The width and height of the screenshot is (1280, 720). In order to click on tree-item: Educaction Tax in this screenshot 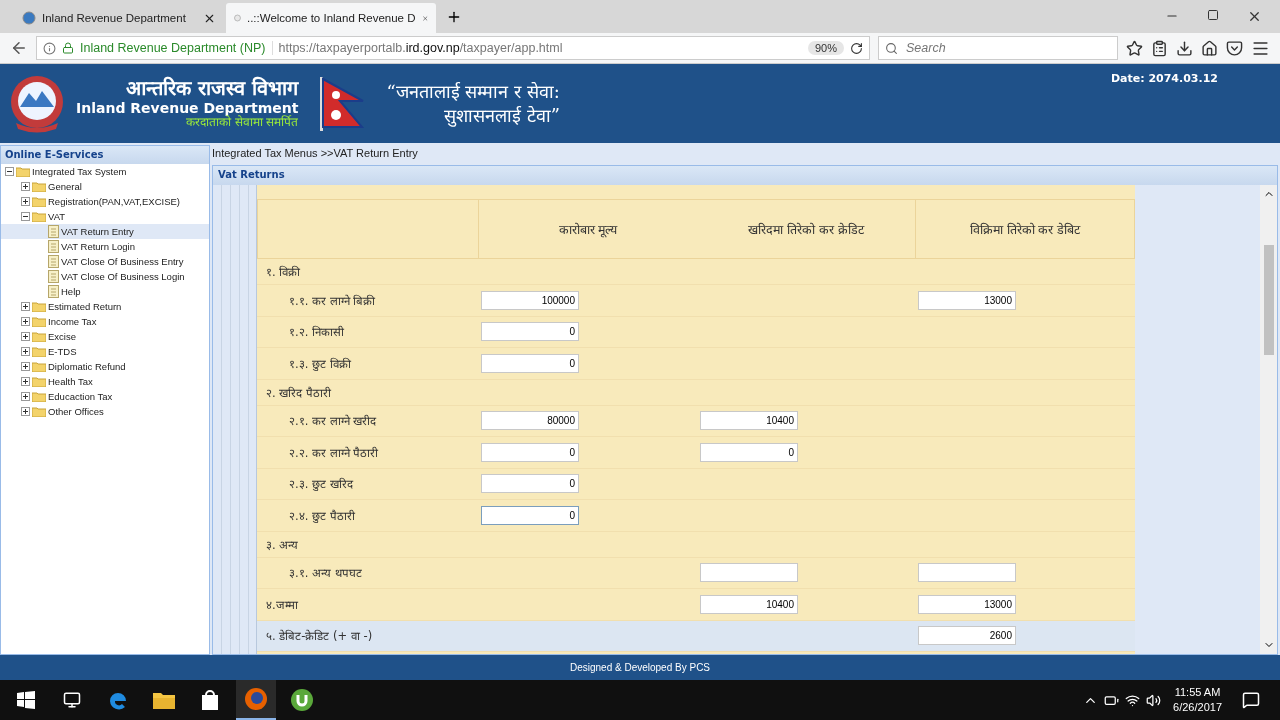, I will do `click(105, 396)`.